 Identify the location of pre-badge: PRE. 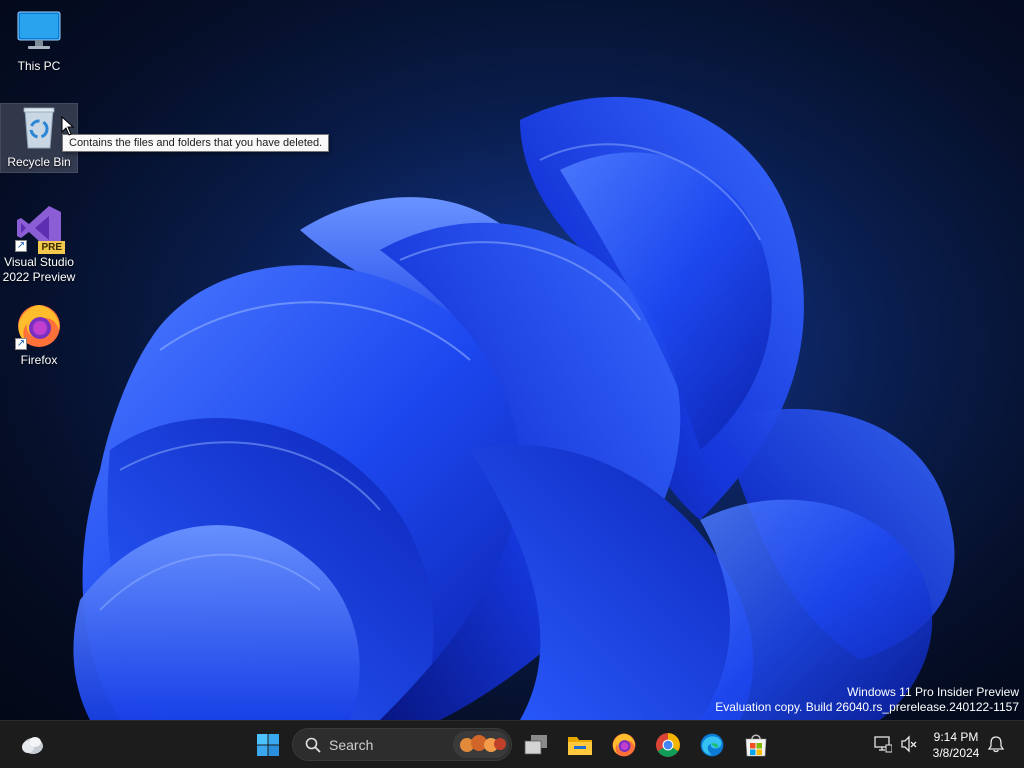
(51, 247).